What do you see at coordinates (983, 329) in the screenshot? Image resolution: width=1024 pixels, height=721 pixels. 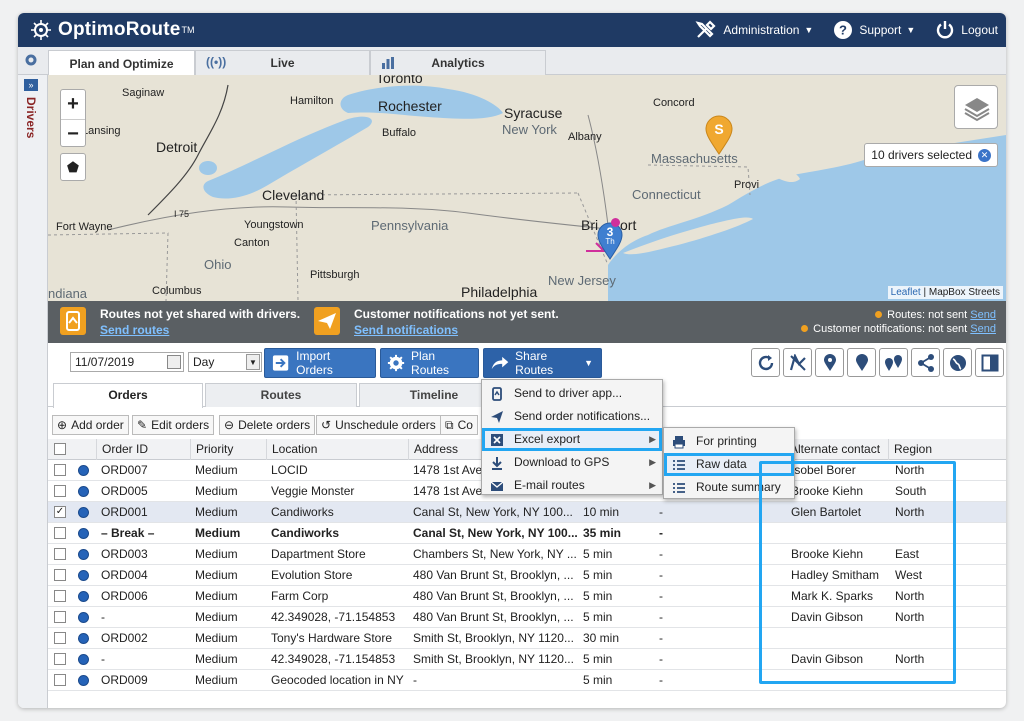 I see `send-customer-status-link: Send` at bounding box center [983, 329].